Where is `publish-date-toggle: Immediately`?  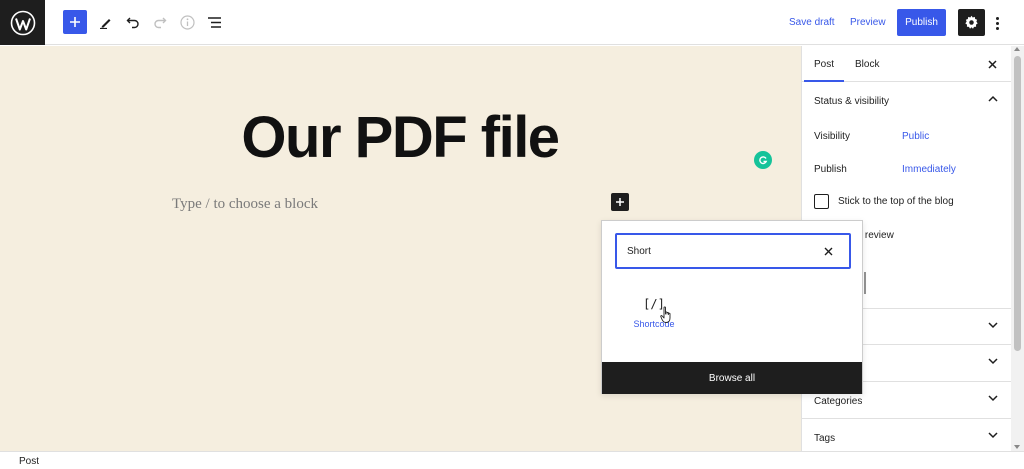 publish-date-toggle: Immediately is located at coordinates (929, 169).